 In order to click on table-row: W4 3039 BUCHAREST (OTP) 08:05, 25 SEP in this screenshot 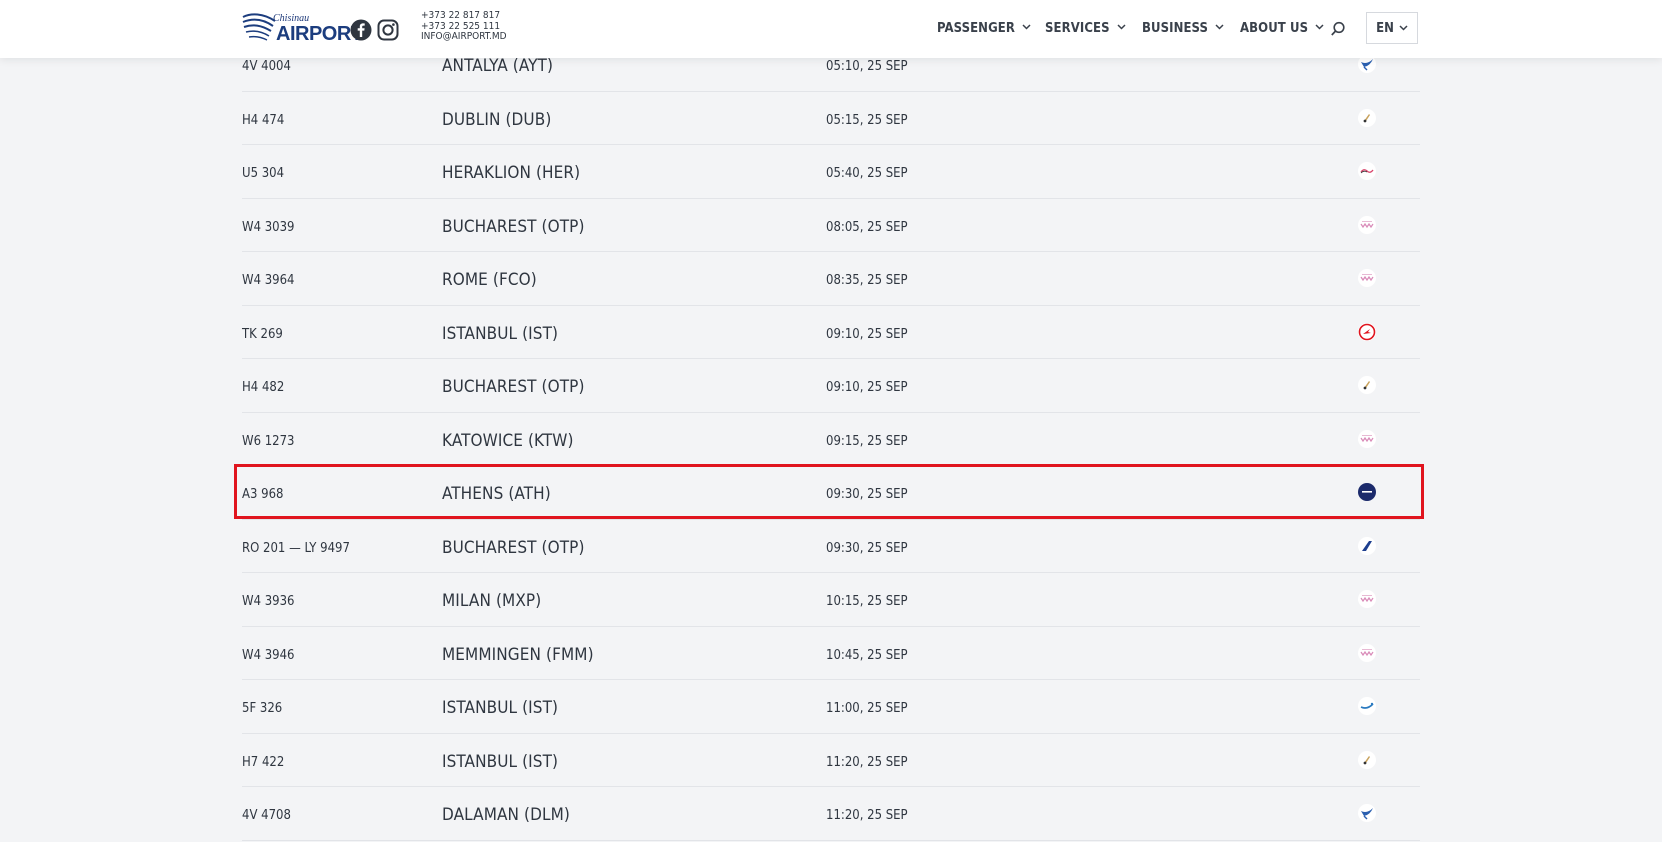, I will do `click(831, 225)`.